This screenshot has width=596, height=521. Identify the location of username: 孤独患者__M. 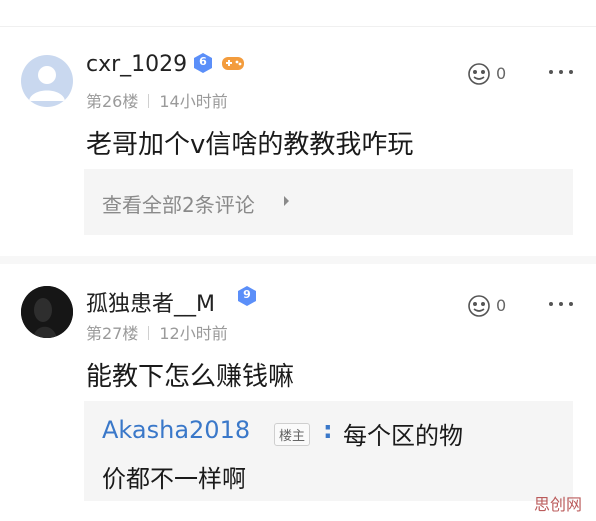
(150, 302).